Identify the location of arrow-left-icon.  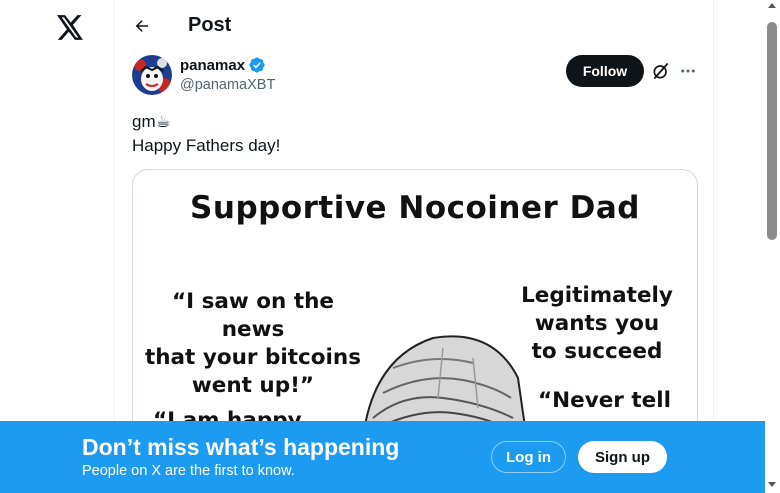
(142, 26).